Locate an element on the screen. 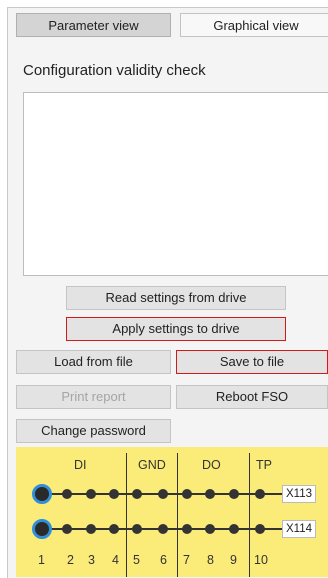  pin-number: 6 is located at coordinates (163, 560).